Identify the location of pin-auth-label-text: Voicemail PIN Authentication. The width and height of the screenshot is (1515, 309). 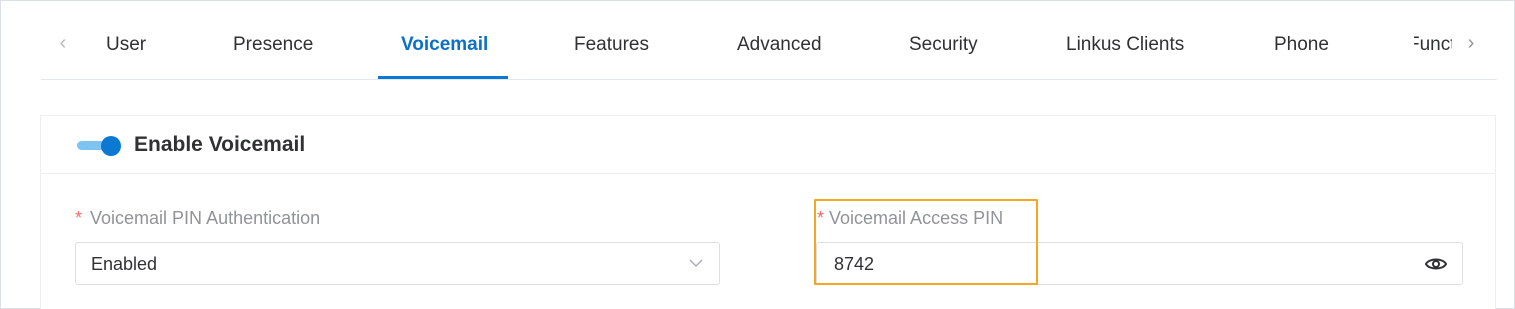
(205, 218).